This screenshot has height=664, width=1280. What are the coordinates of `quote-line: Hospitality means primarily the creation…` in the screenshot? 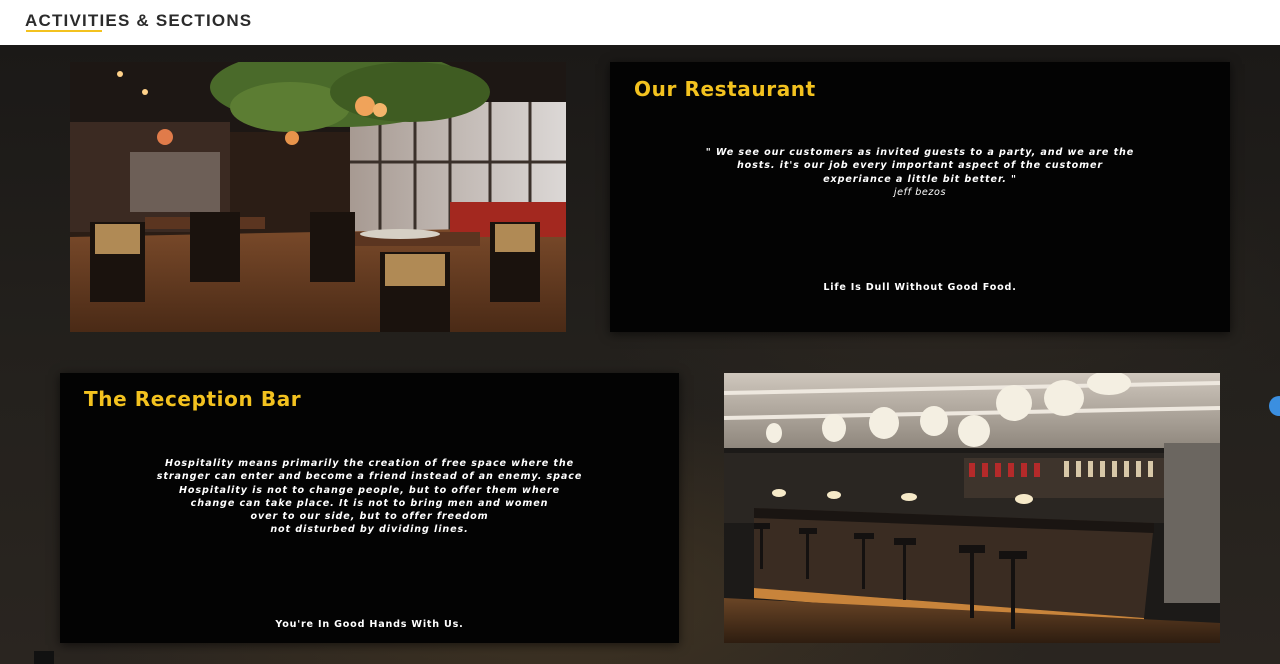 It's located at (369, 463).